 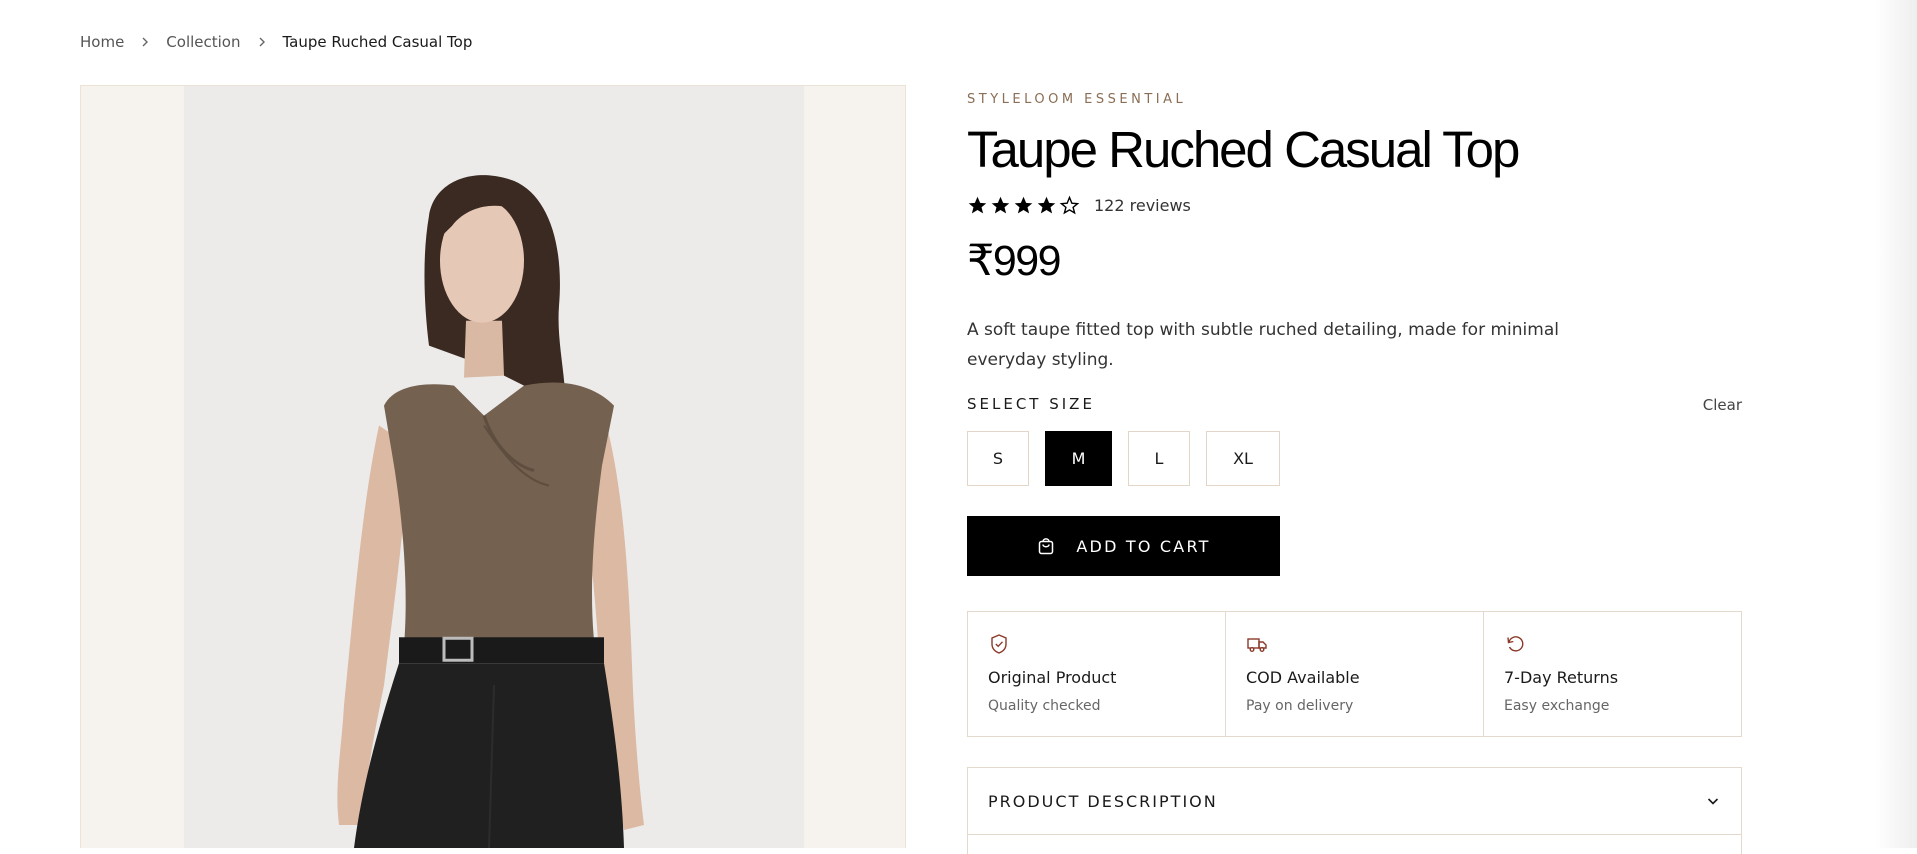 I want to click on feature-title: 7-Day Returns, so click(x=1561, y=677).